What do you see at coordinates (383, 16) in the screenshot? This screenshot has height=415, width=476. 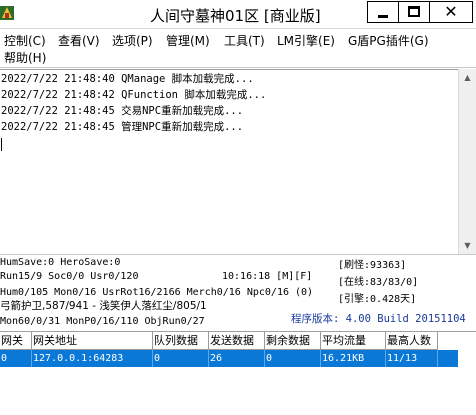 I see `minimize-icon` at bounding box center [383, 16].